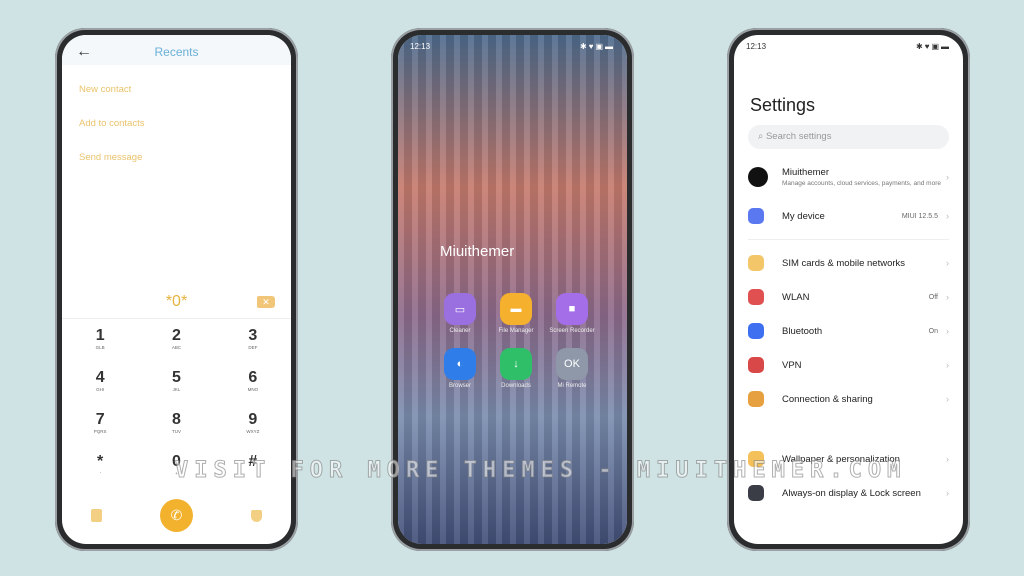 The width and height of the screenshot is (1024, 576). Describe the element at coordinates (516, 364) in the screenshot. I see `app-icon: ↓` at that location.